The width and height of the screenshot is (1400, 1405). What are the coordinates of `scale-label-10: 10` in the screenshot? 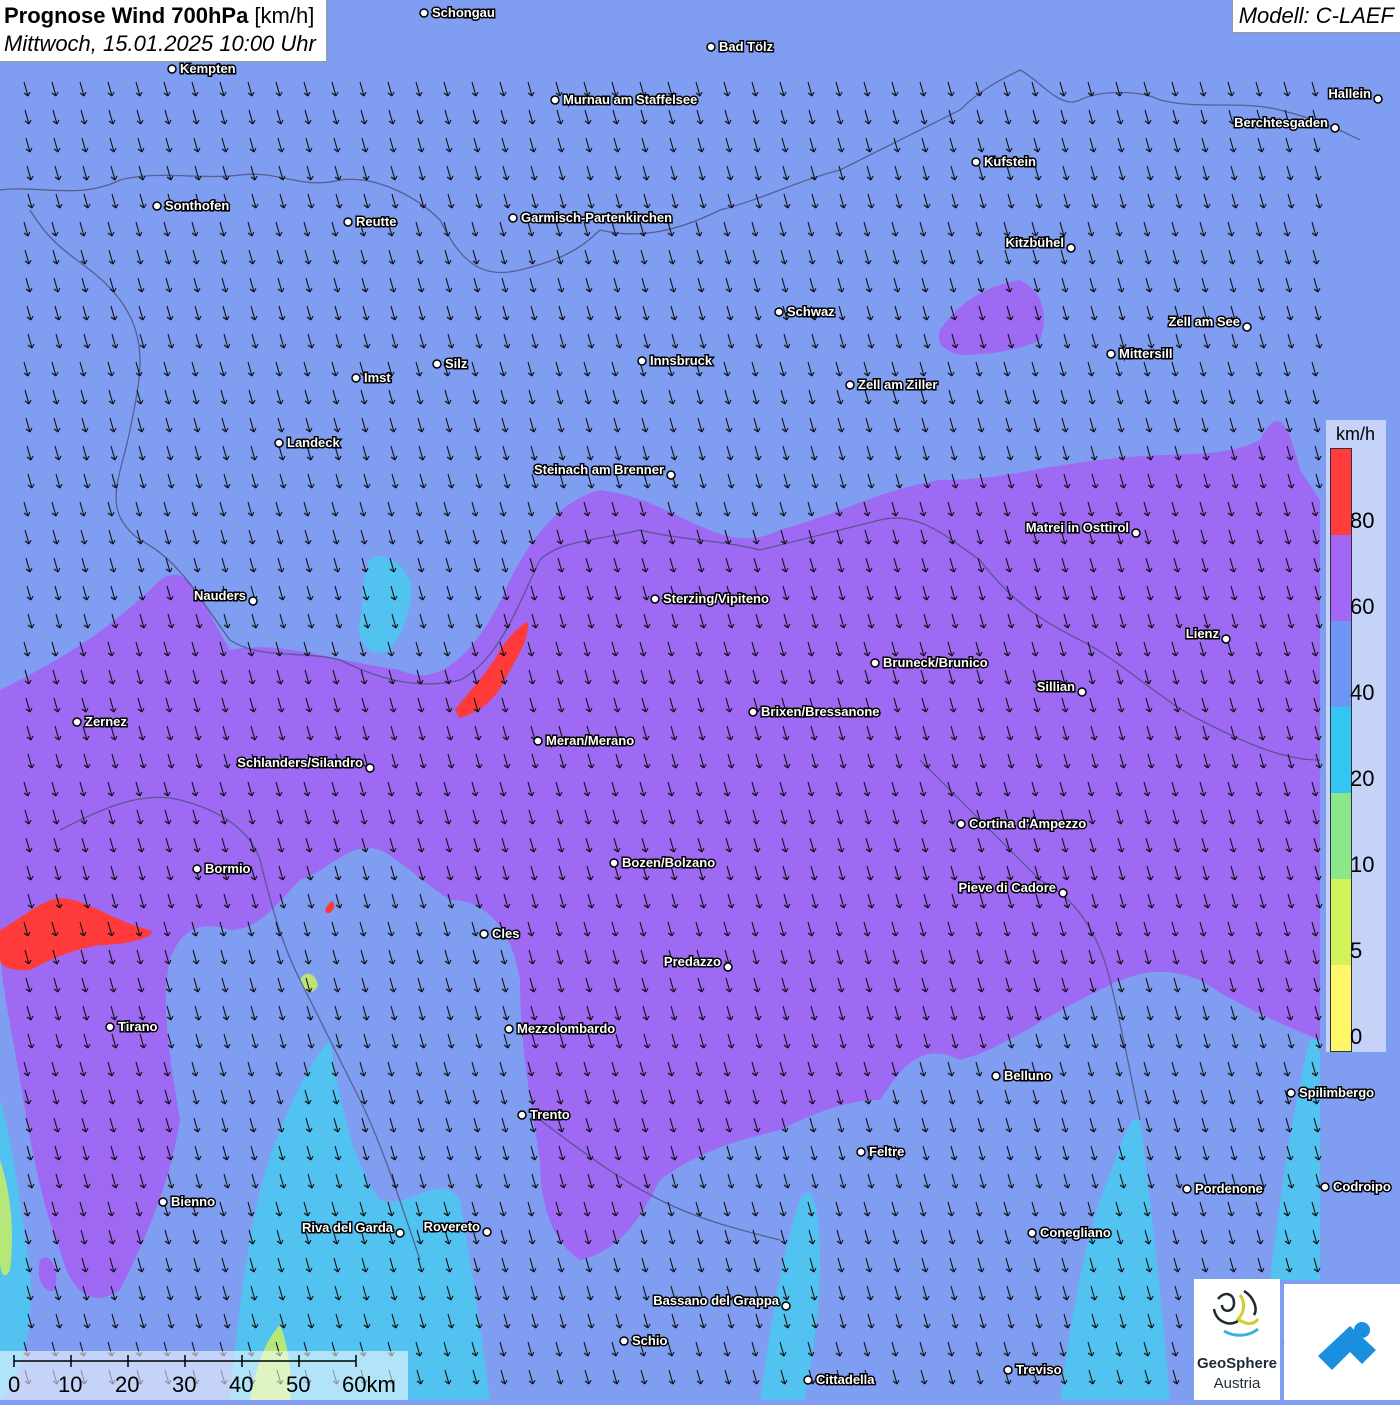 It's located at (70, 1384).